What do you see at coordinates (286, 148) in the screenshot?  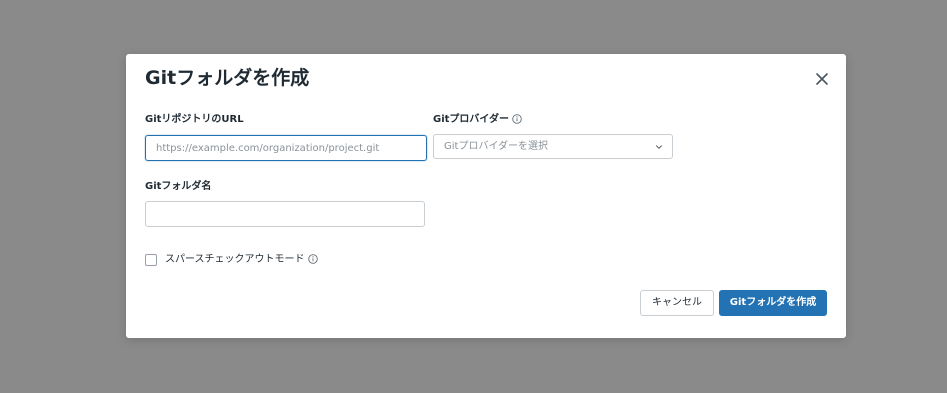 I see `repo-url-input` at bounding box center [286, 148].